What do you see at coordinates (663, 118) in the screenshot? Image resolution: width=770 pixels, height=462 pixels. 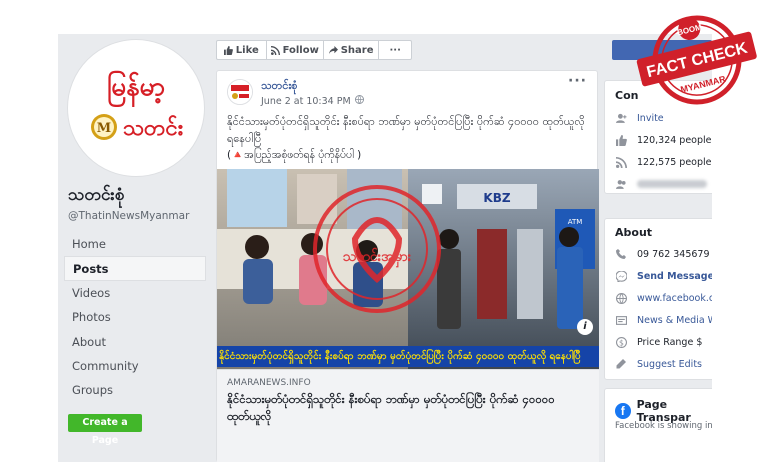 I see `invite-row: Invite` at bounding box center [663, 118].